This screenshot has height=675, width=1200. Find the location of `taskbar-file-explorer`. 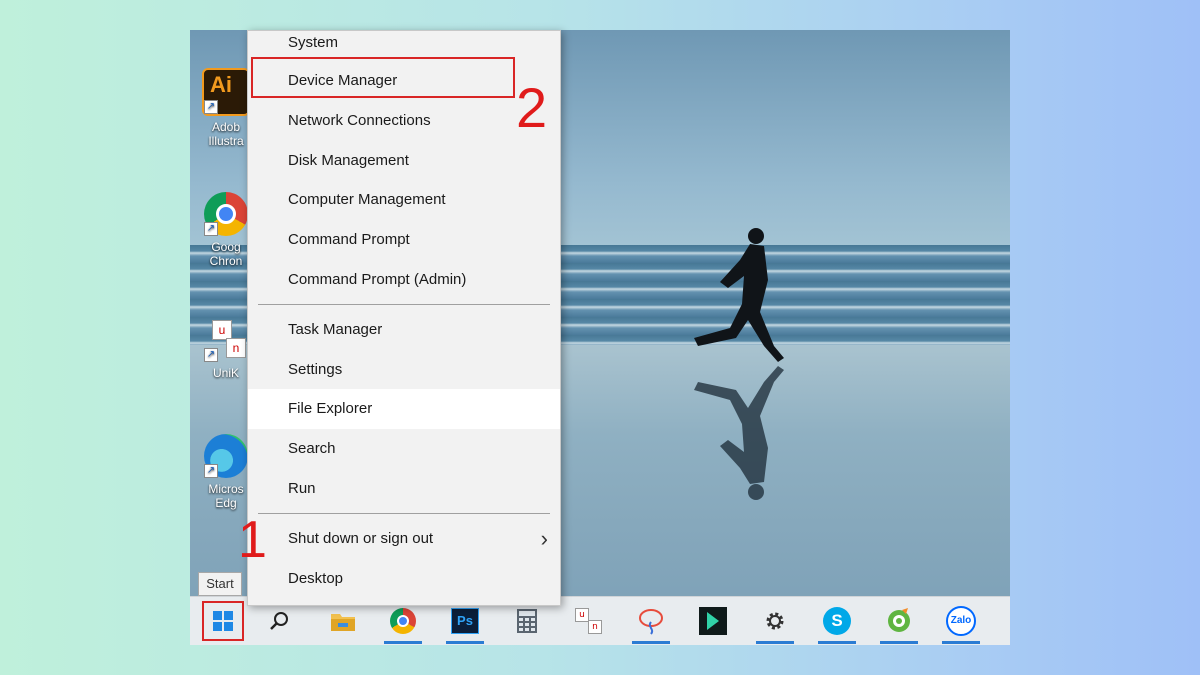

taskbar-file-explorer is located at coordinates (343, 621).